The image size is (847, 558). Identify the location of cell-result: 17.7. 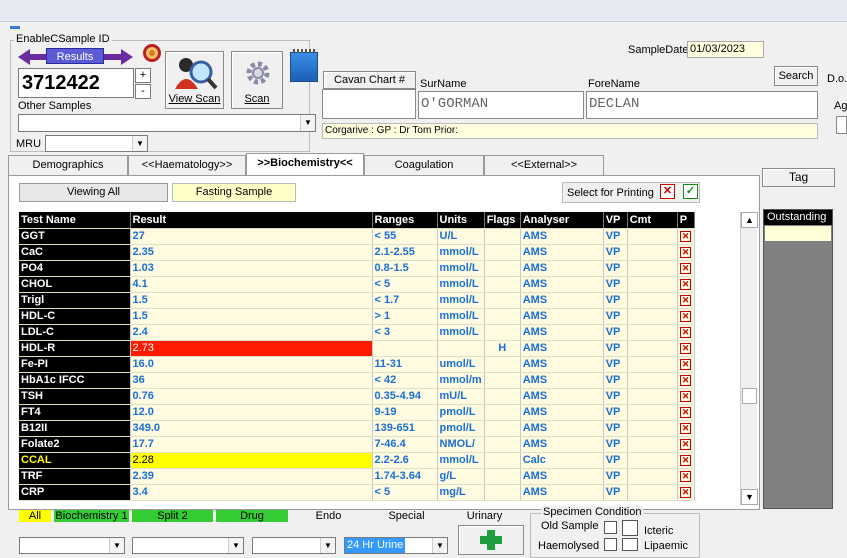
(251, 444).